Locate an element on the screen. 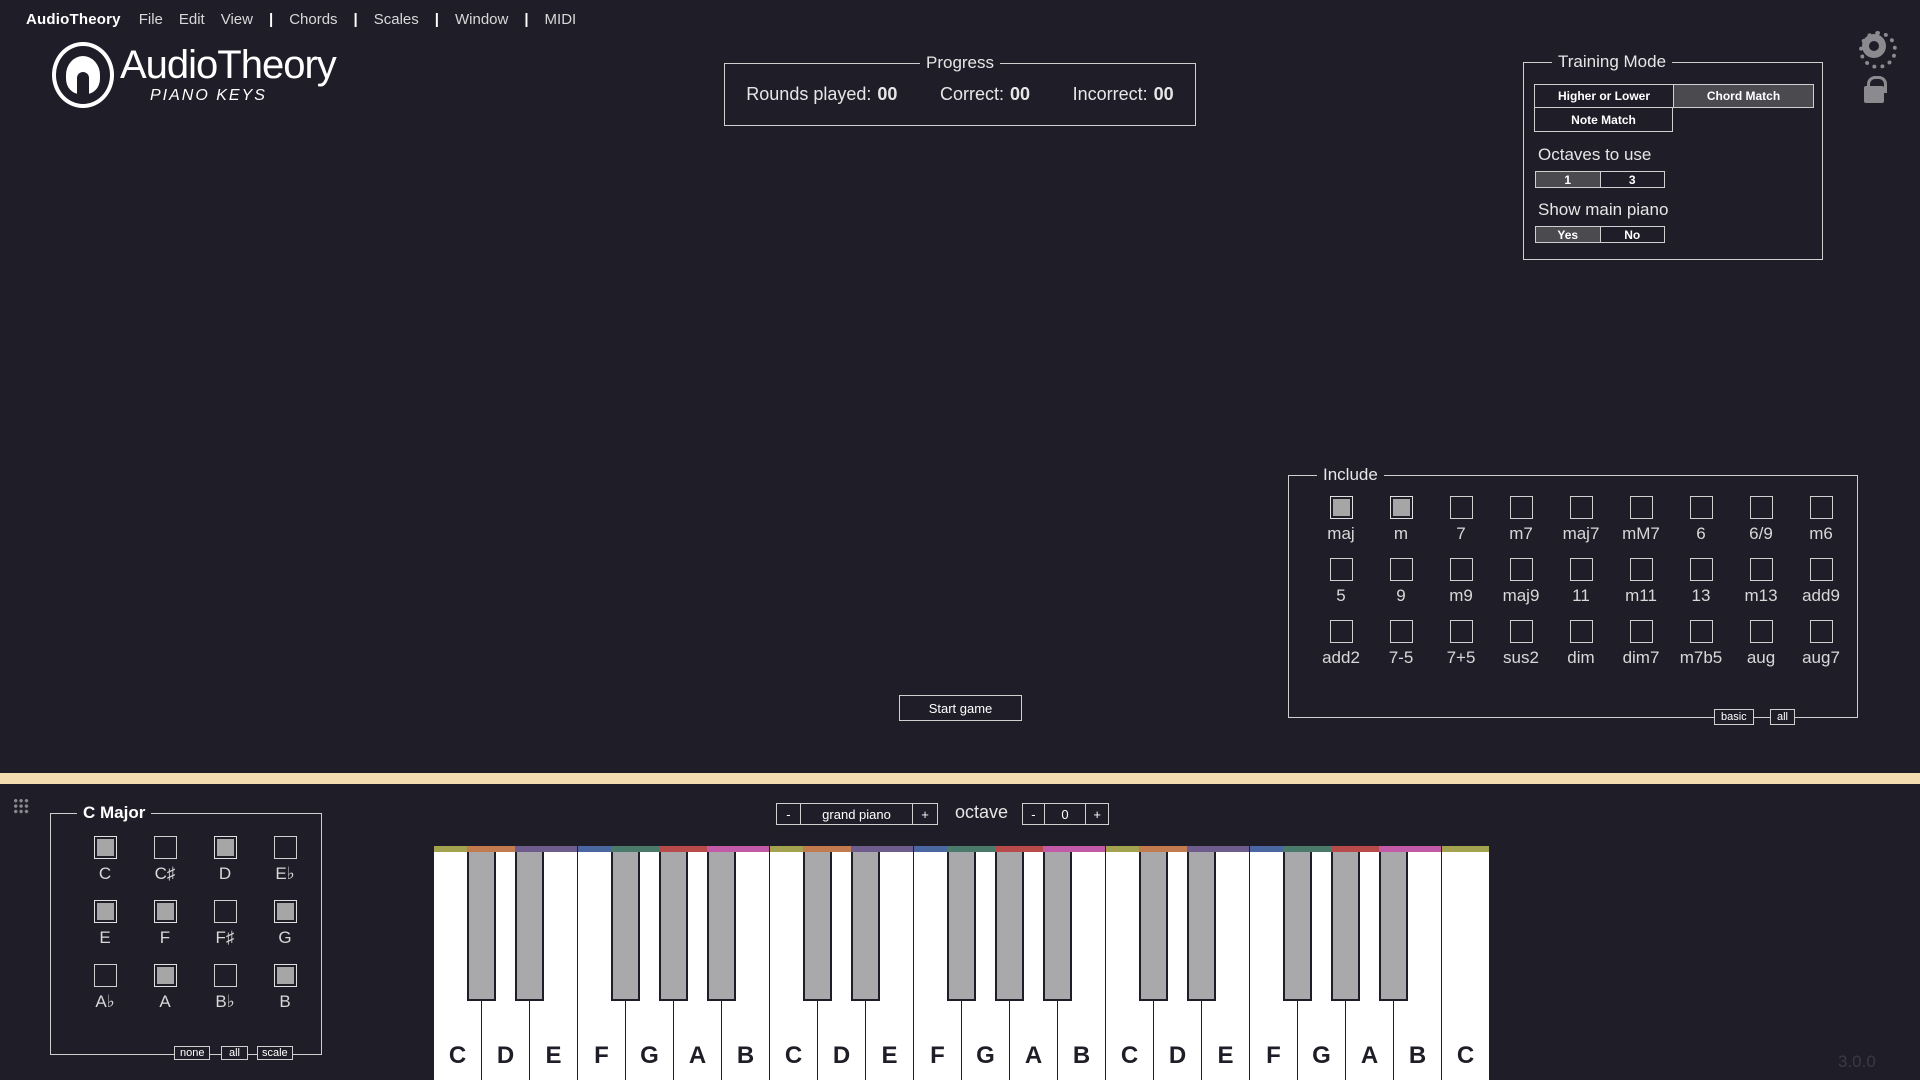  chord-option: dim7 is located at coordinates (1641, 644).